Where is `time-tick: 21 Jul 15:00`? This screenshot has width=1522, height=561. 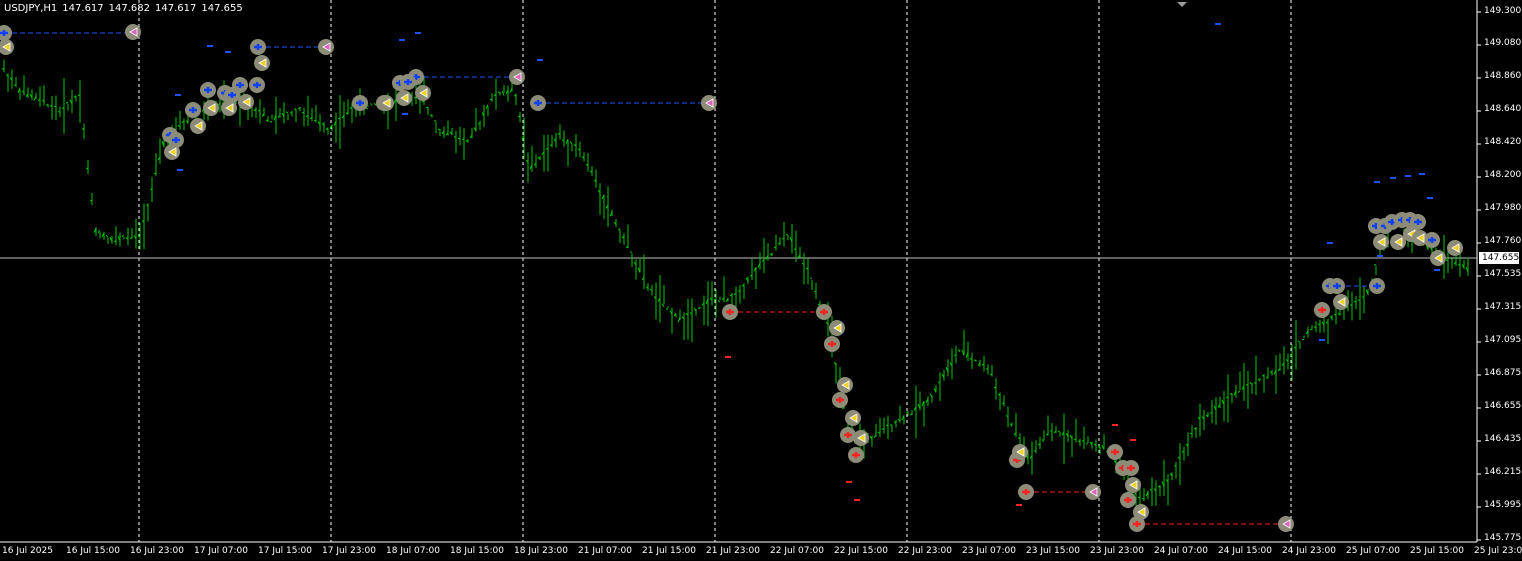
time-tick: 21 Jul 15:00 is located at coordinates (669, 551).